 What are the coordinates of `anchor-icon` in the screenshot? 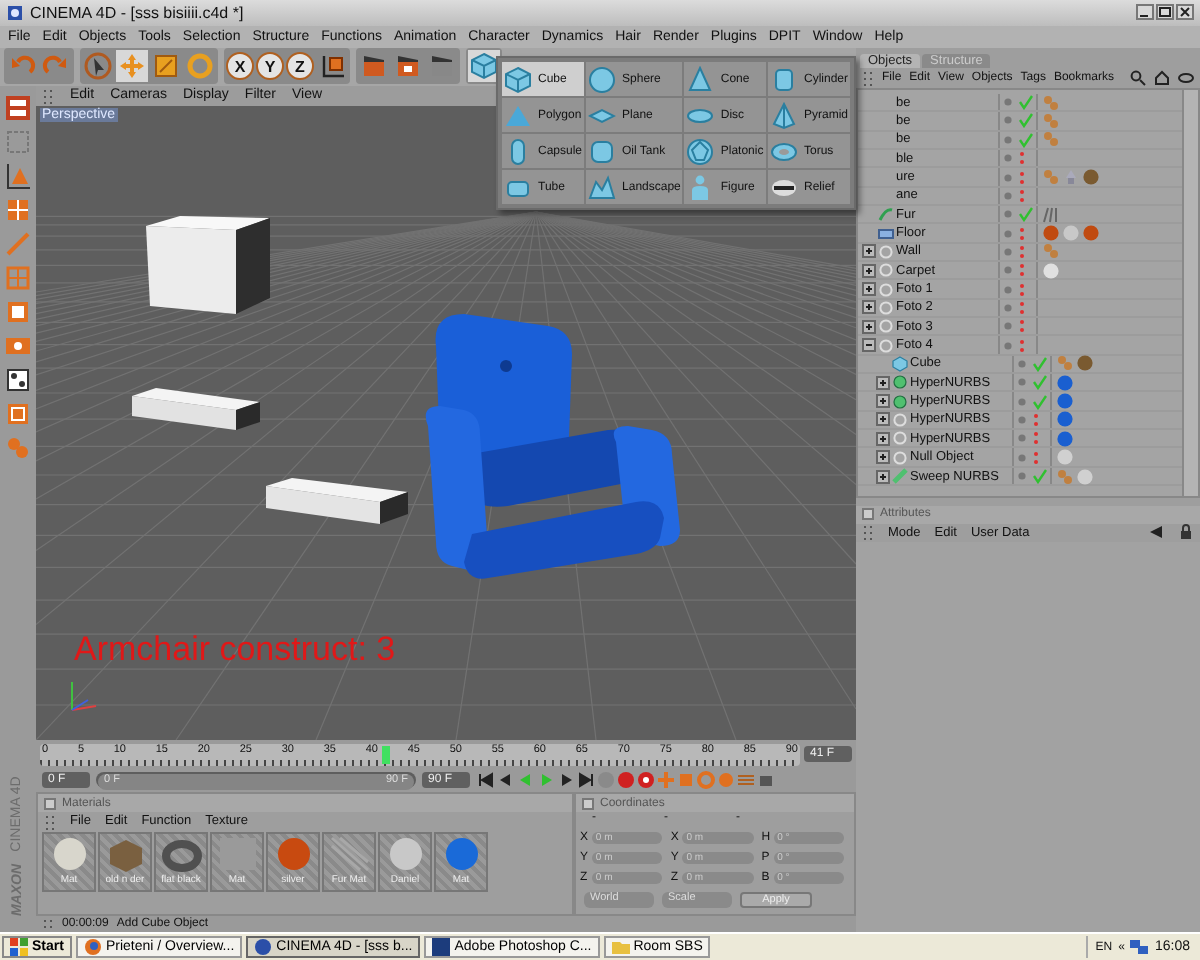 It's located at (1071, 177).